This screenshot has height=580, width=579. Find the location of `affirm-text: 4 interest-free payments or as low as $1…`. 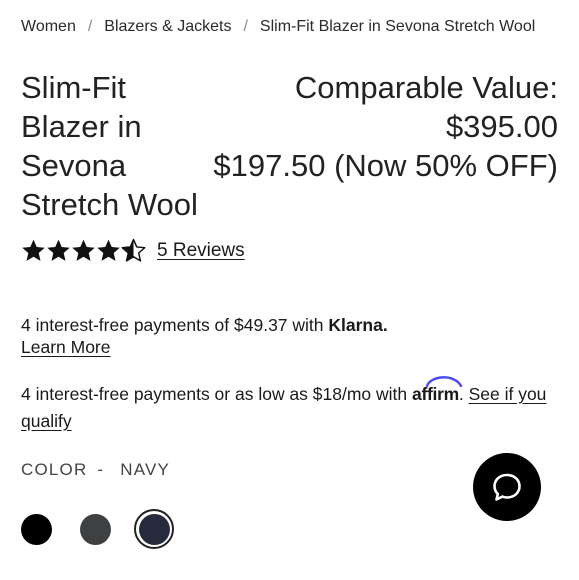

affirm-text: 4 interest-free payments or as low as $1… is located at coordinates (217, 394).